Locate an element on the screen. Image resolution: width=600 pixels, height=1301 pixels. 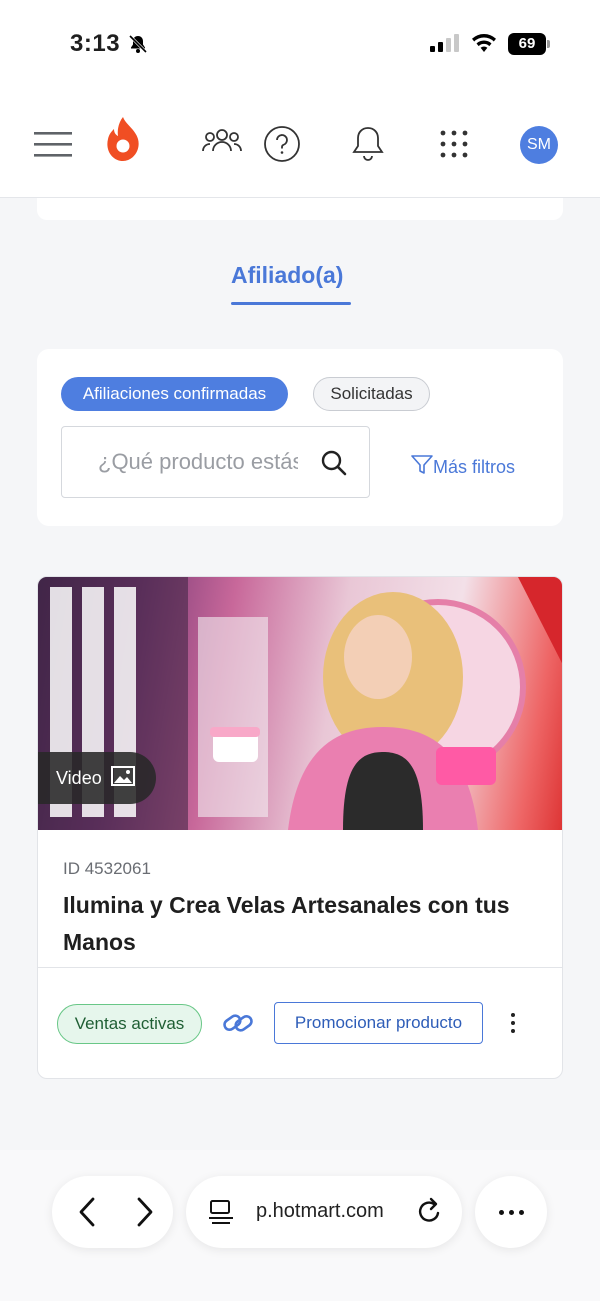
search-field is located at coordinates (215, 462).